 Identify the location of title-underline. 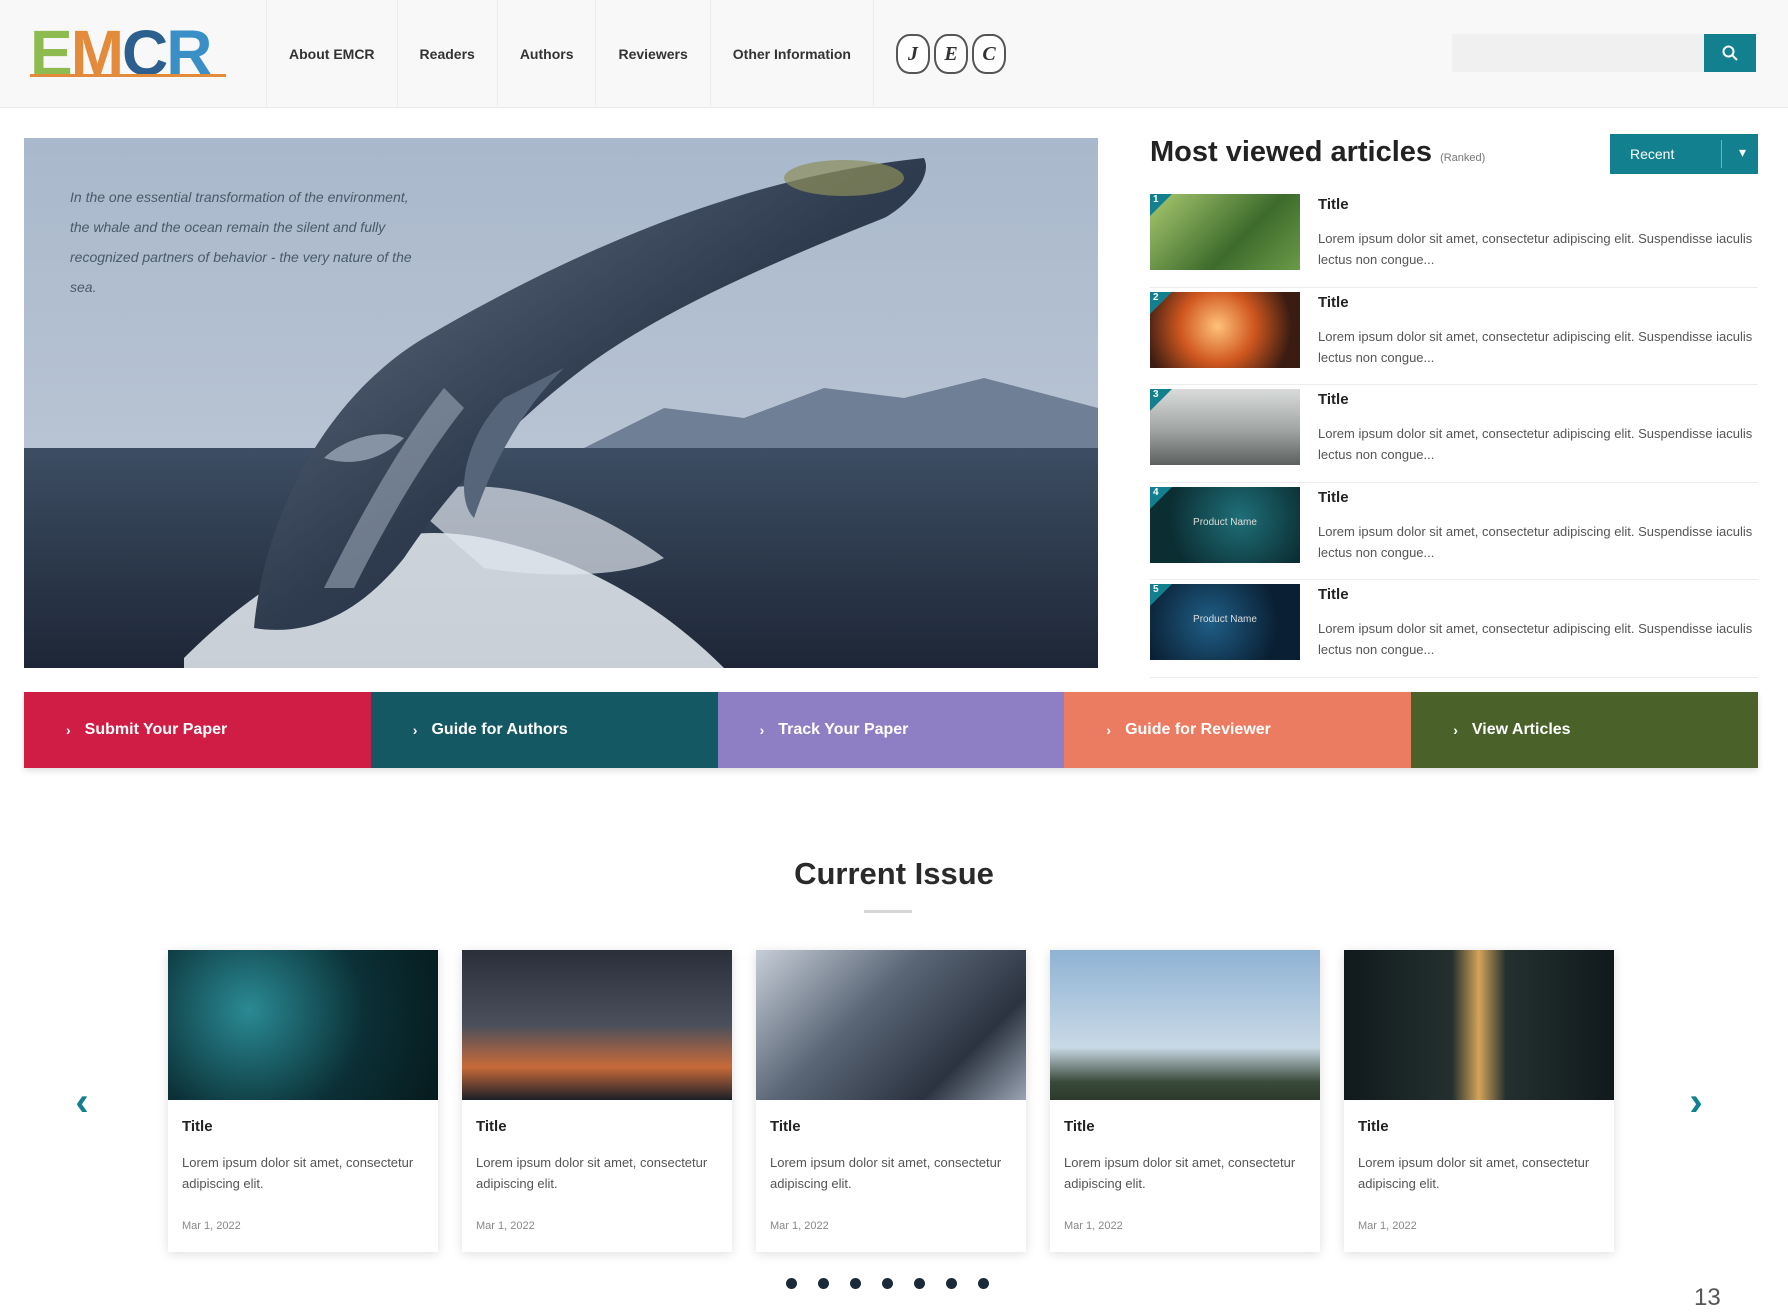
(888, 911).